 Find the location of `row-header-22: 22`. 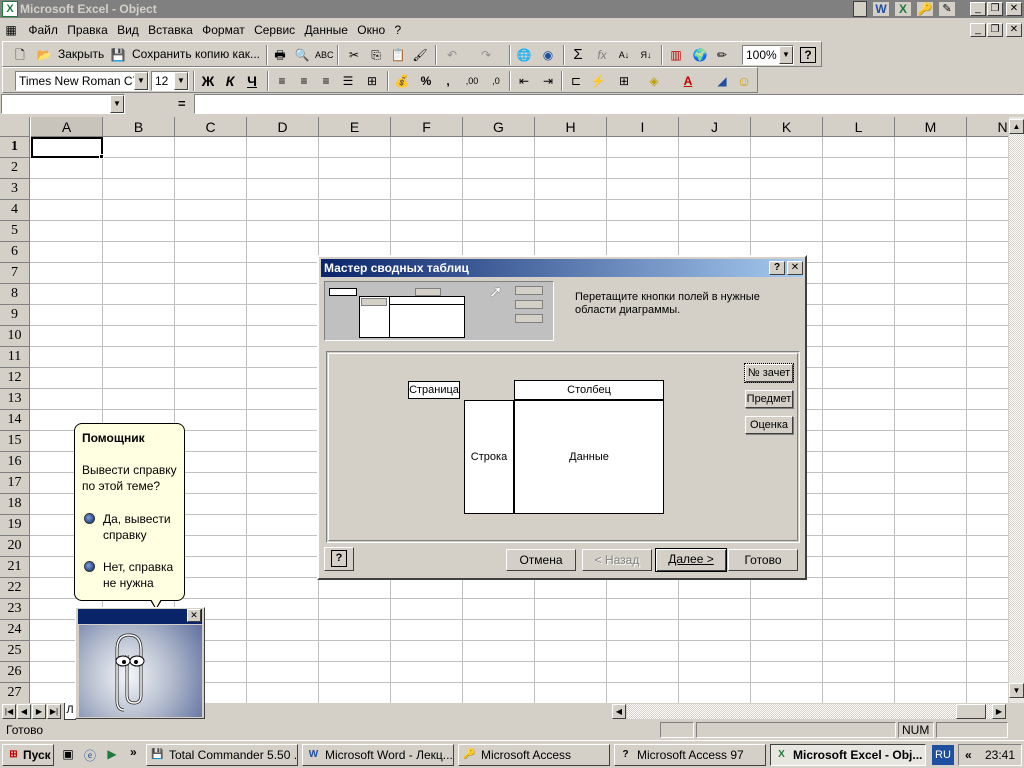

row-header-22: 22 is located at coordinates (15, 588).